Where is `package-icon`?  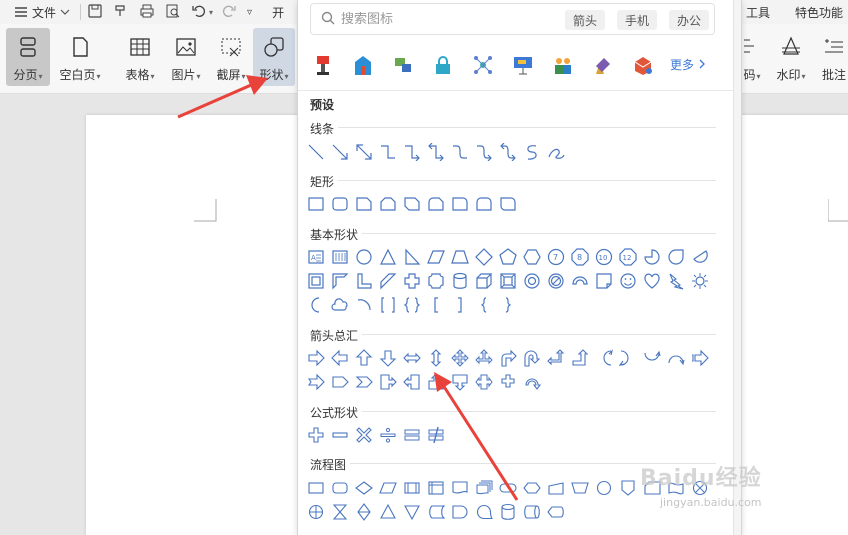 package-icon is located at coordinates (643, 65).